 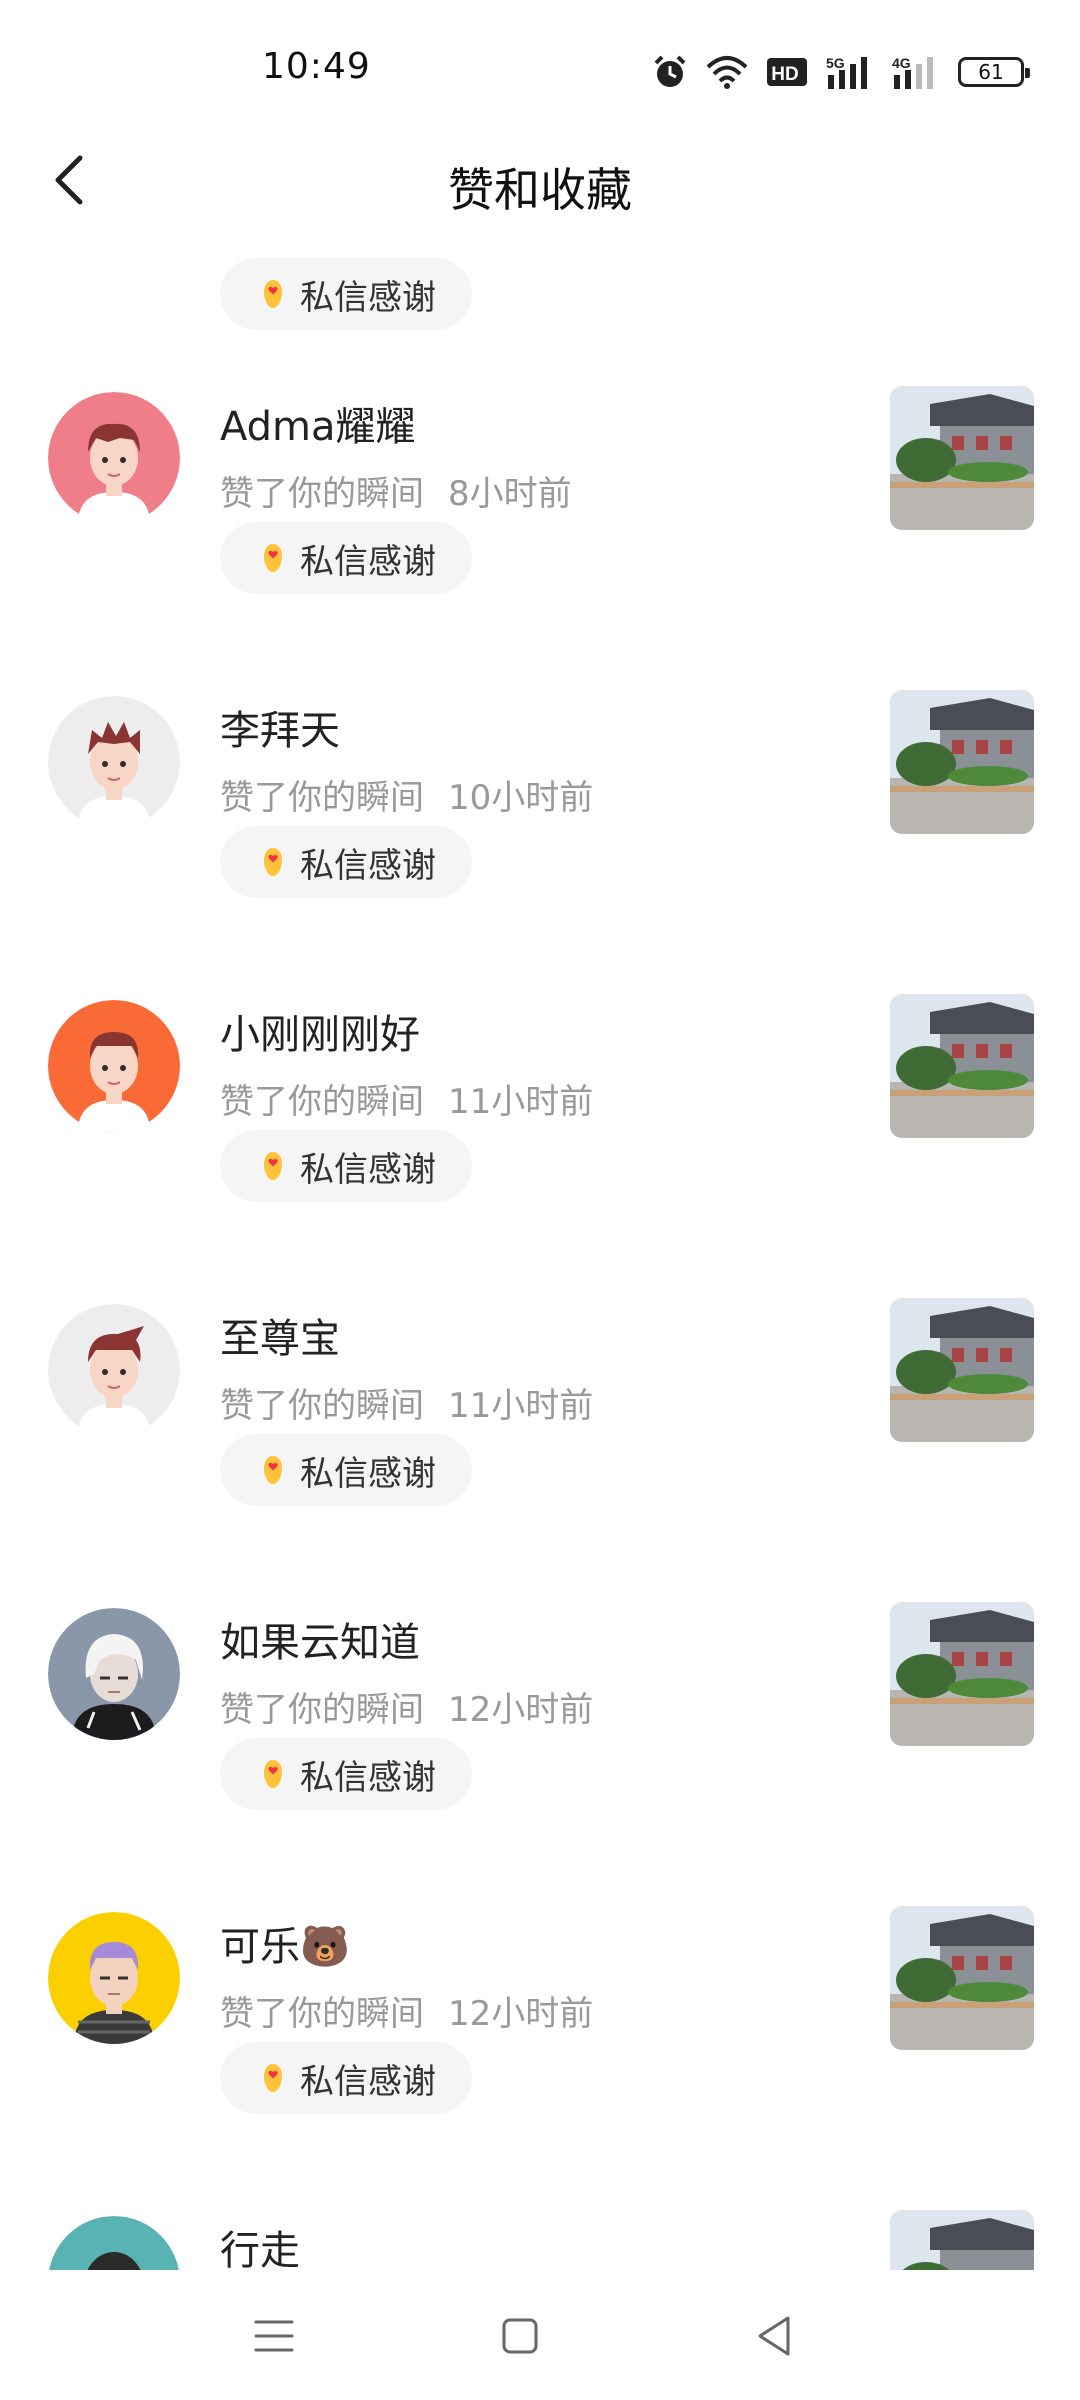 I want to click on wifi-icon, so click(x=727, y=72).